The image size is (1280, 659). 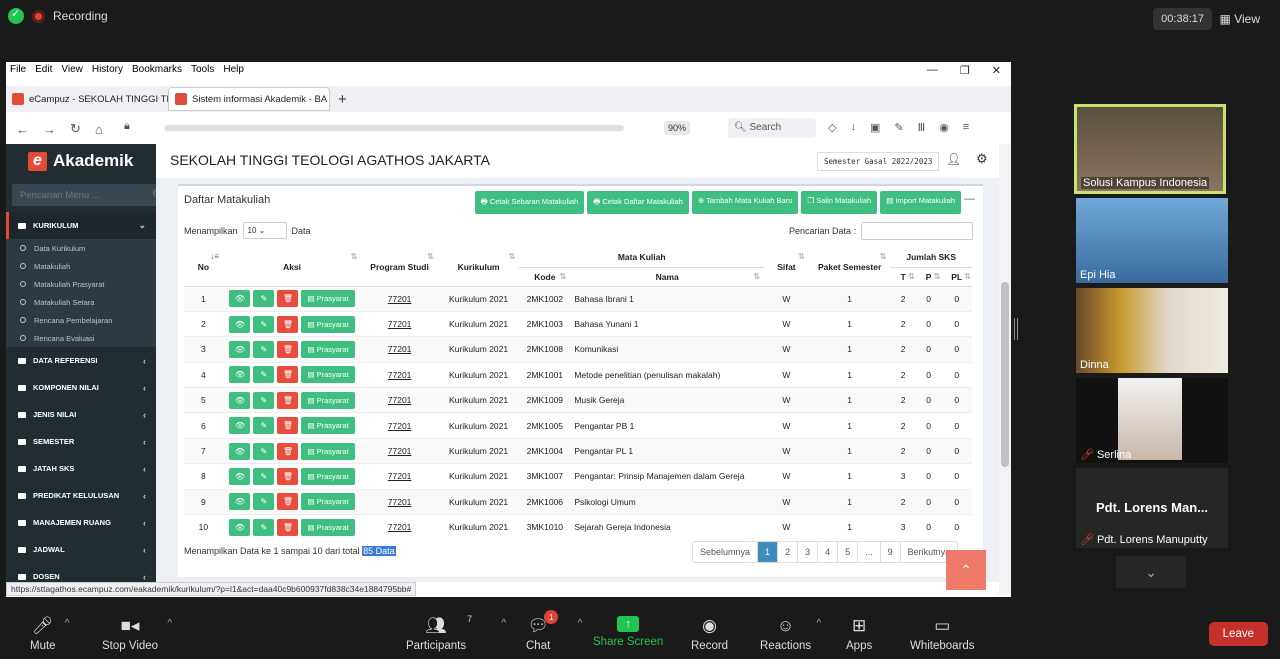 I want to click on search-icon: 🔍︎, so click(x=154, y=195).